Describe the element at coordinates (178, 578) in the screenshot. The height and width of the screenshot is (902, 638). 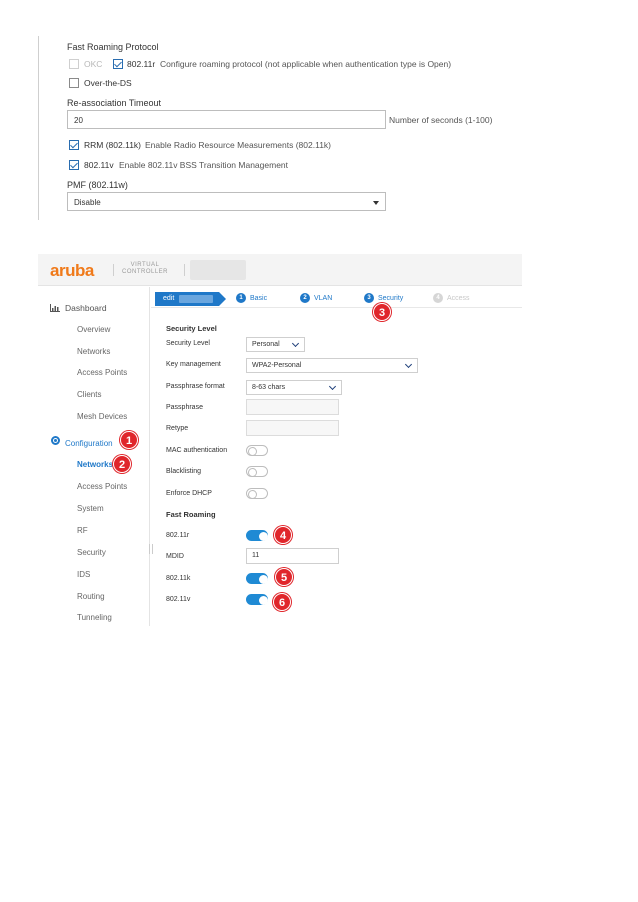
I see `802-11k-label: 802.11k` at that location.